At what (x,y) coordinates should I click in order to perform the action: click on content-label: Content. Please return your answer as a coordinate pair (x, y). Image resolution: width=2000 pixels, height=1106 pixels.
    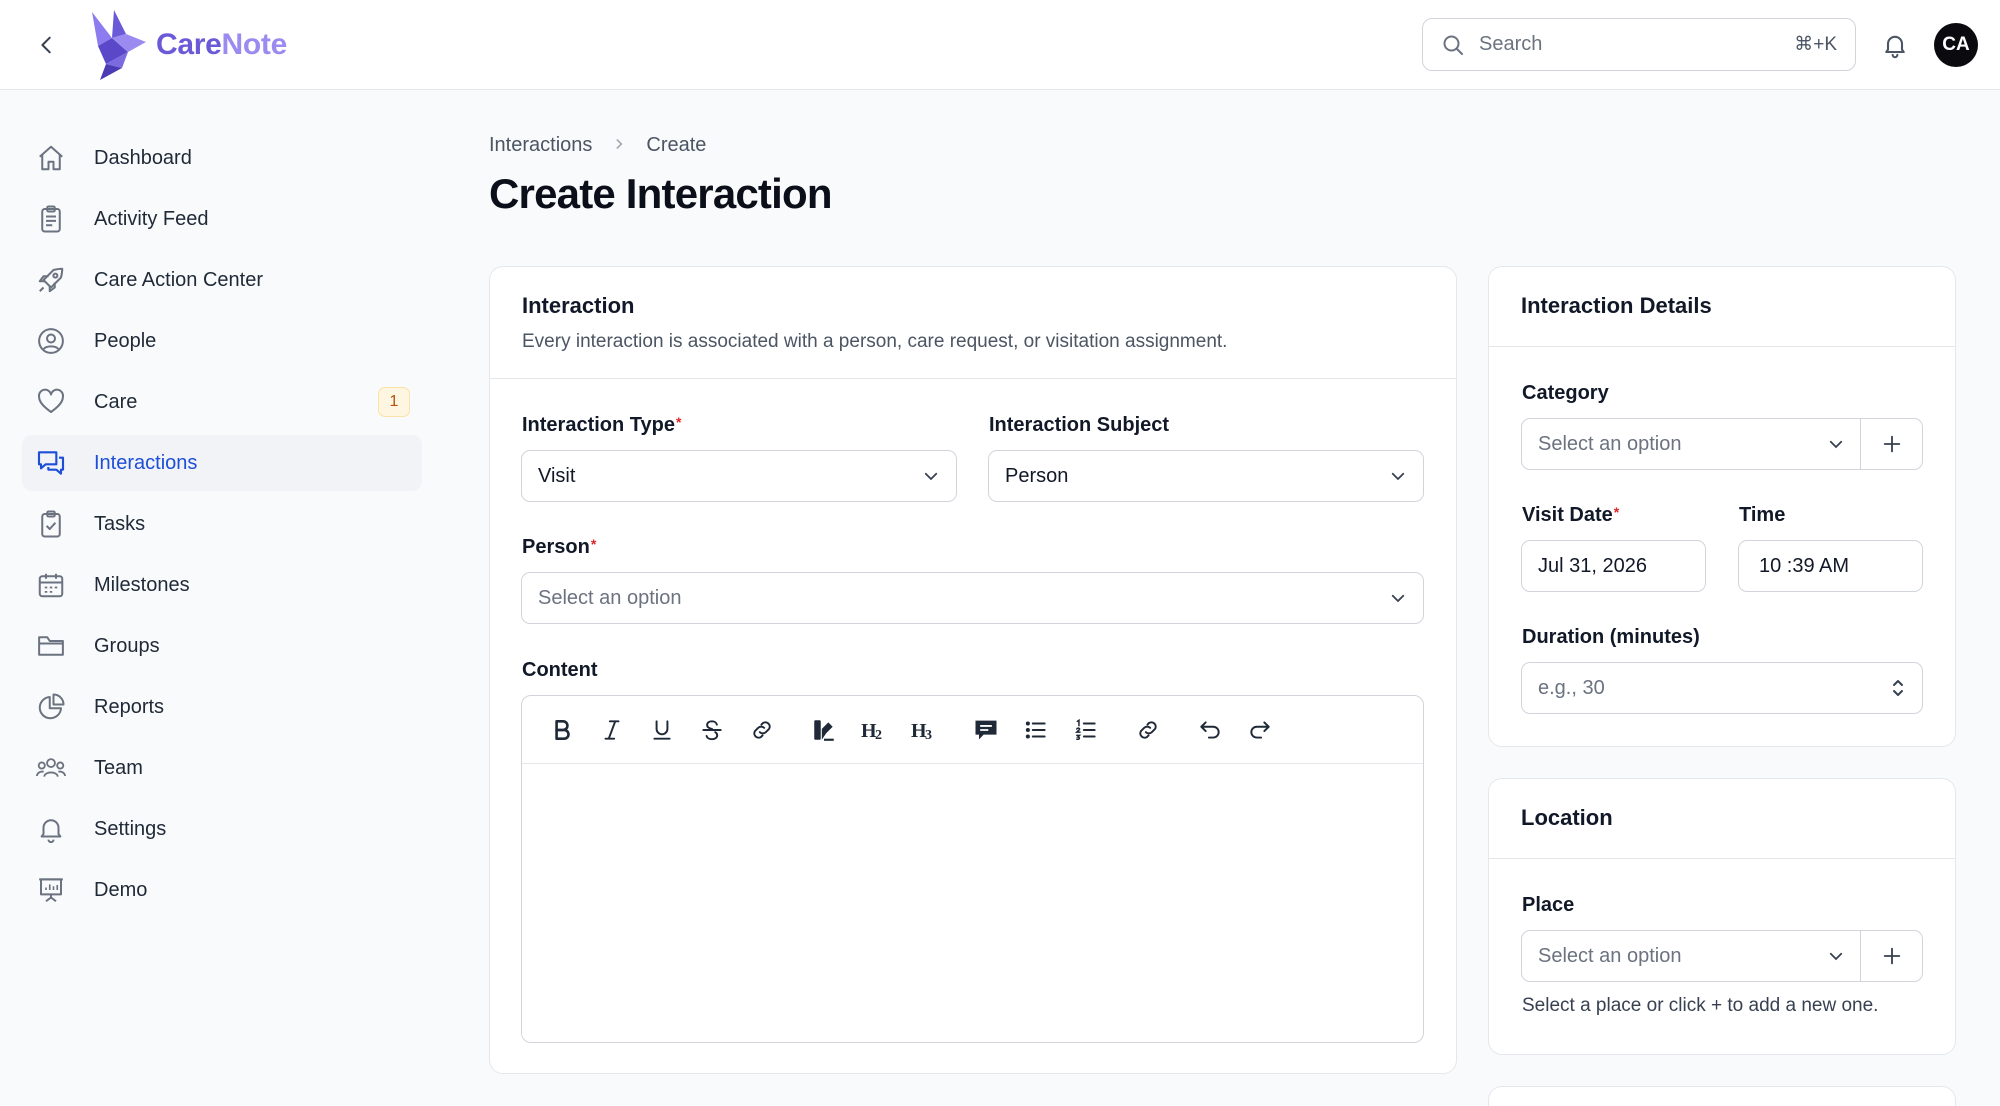
    Looking at the image, I should click on (560, 670).